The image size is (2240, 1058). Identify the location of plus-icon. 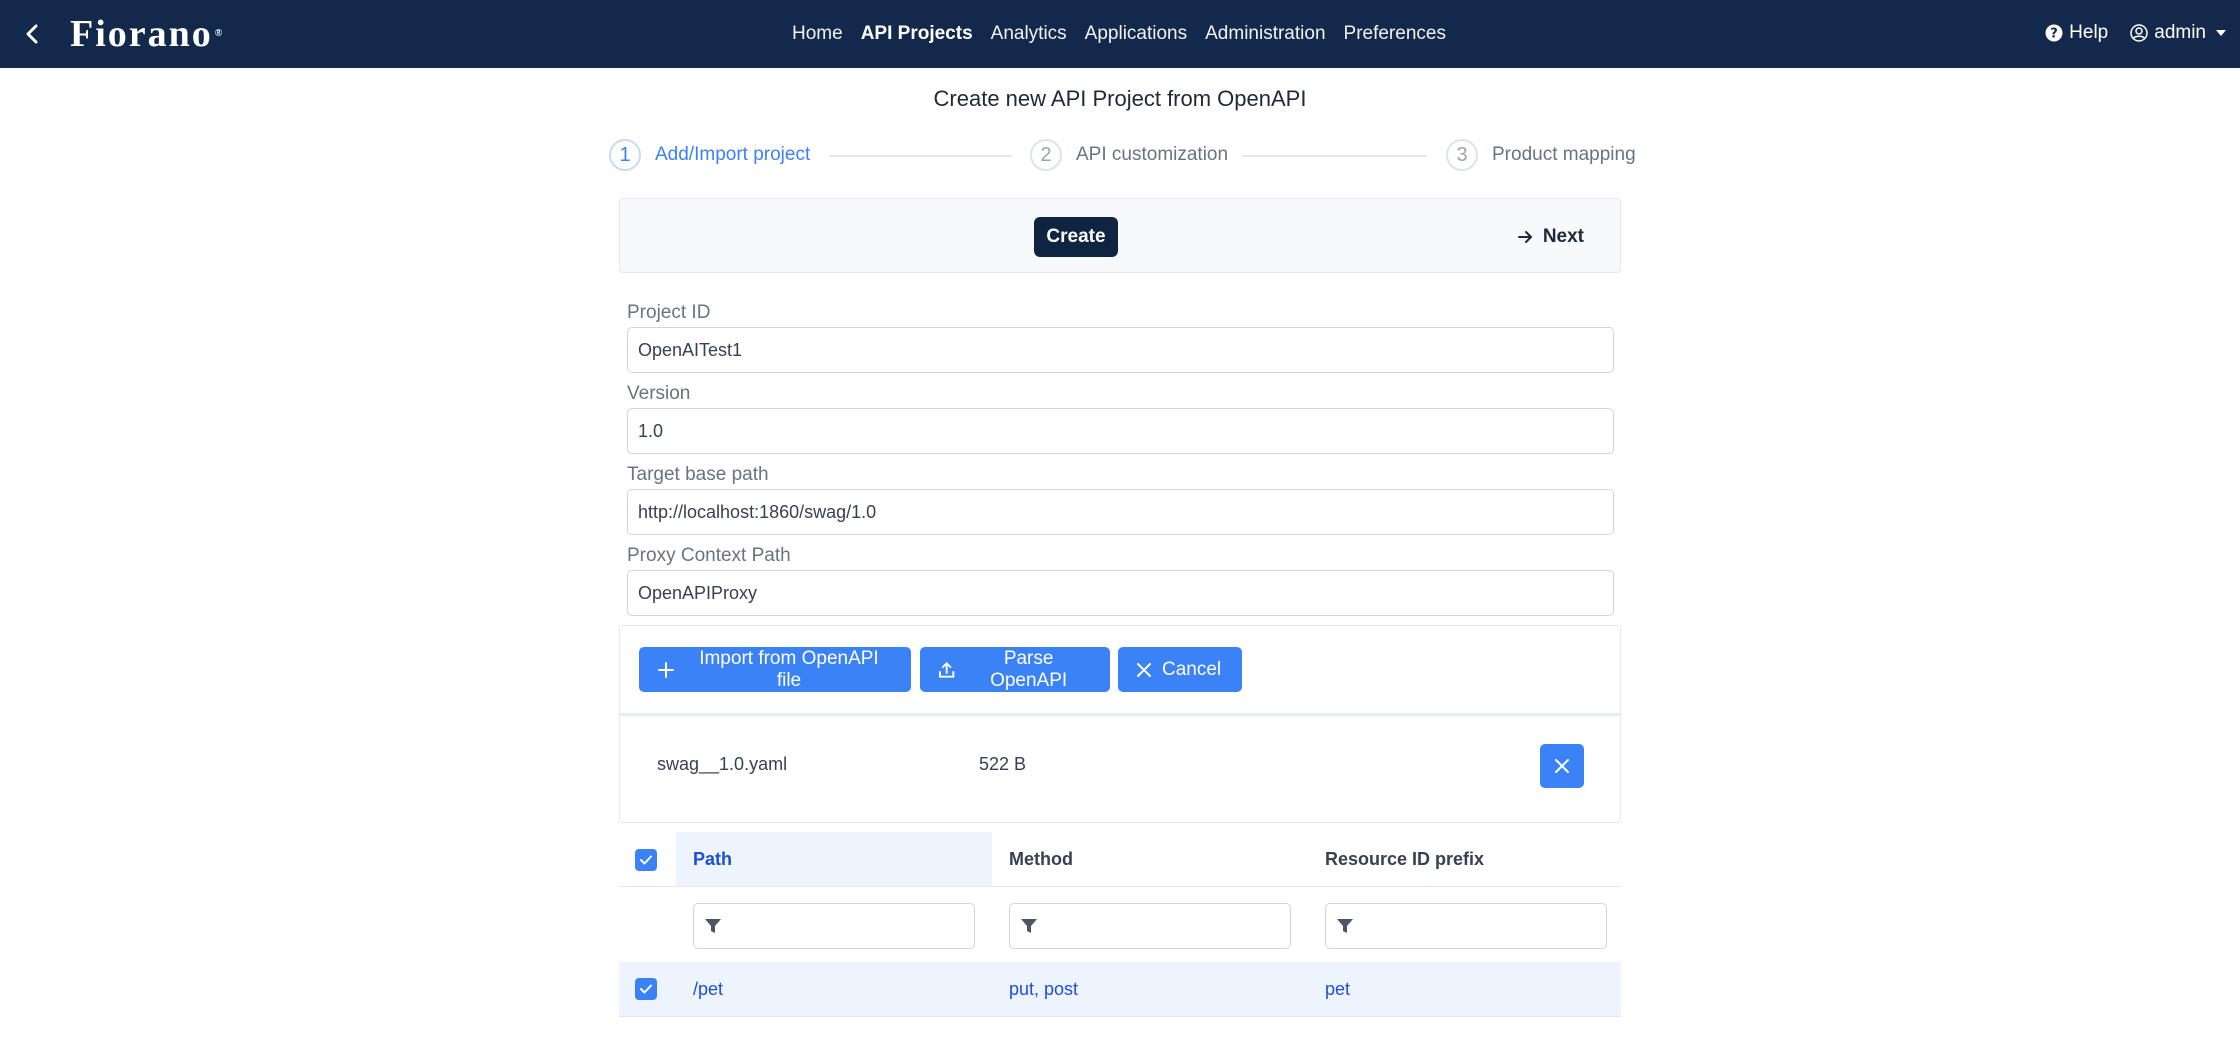
(665, 669).